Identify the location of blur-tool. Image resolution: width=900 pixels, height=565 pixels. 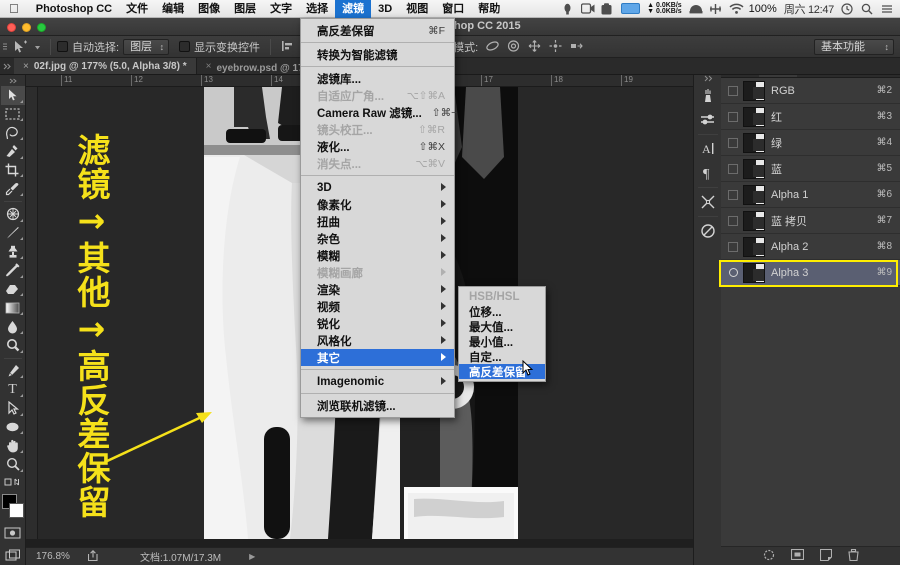
(13, 326).